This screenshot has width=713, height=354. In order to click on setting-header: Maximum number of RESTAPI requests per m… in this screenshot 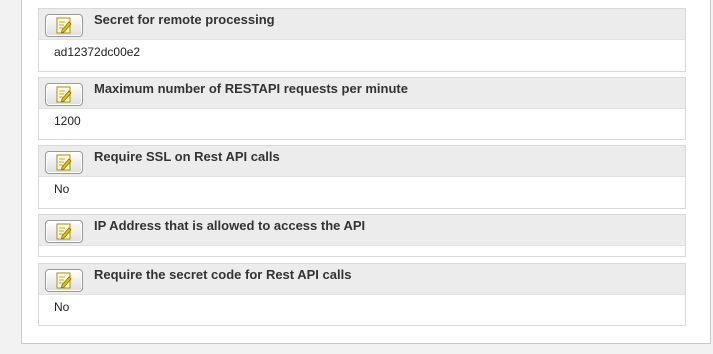, I will do `click(362, 93)`.